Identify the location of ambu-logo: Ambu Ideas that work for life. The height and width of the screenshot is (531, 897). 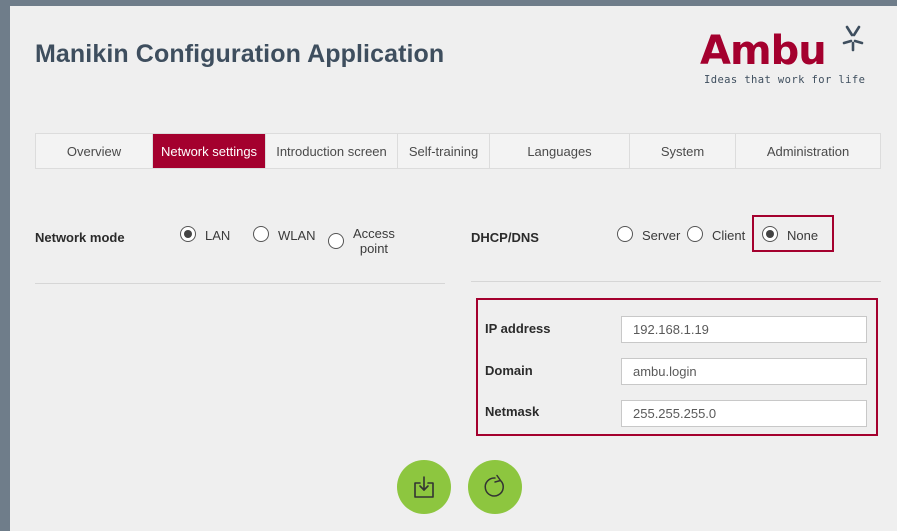
(790, 59).